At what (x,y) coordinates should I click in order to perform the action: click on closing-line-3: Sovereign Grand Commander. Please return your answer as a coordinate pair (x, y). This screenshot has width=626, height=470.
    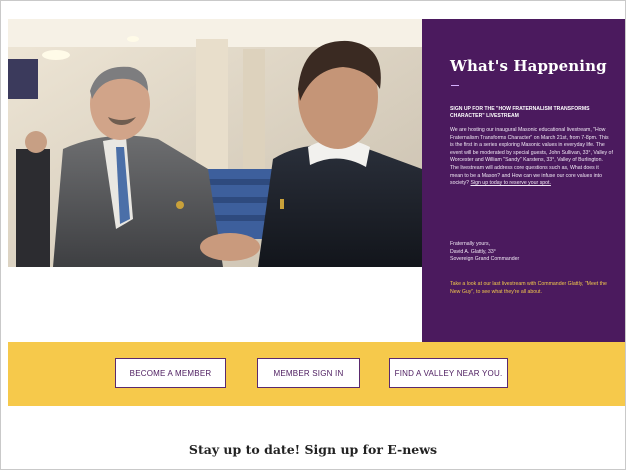
    Looking at the image, I should click on (485, 259).